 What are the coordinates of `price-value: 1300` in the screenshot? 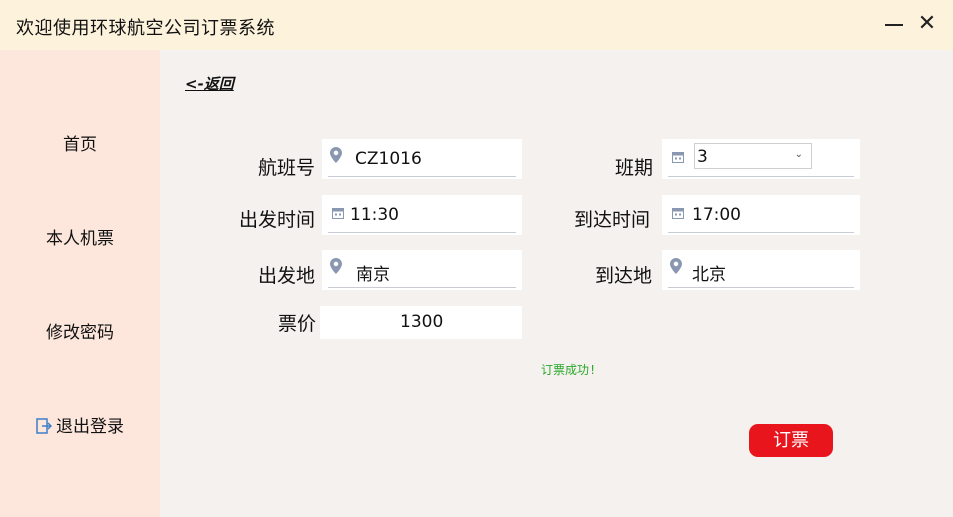 It's located at (422, 322).